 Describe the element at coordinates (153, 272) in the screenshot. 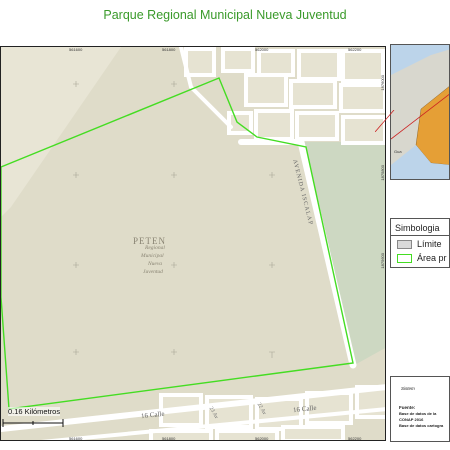

I see `park-label-line-4: Juventud` at that location.